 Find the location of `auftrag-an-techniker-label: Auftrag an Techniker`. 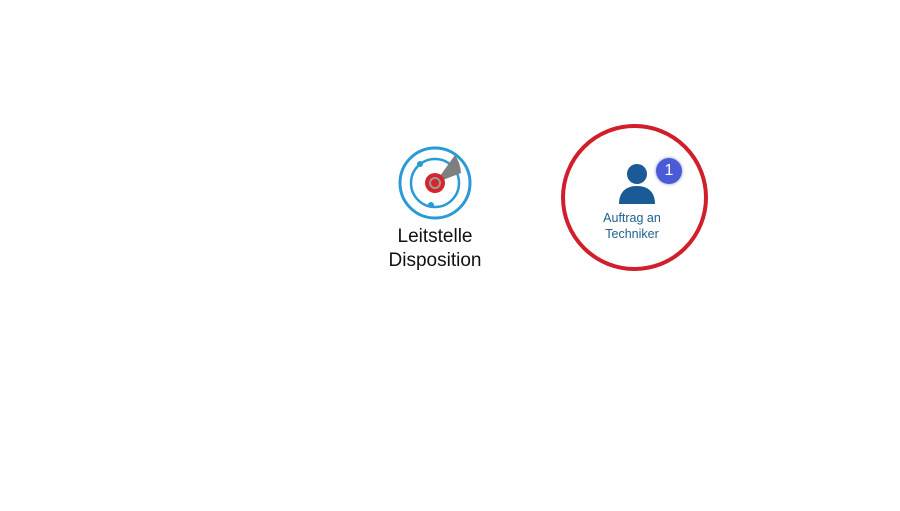

auftrag-an-techniker-label: Auftrag an Techniker is located at coordinates (632, 226).